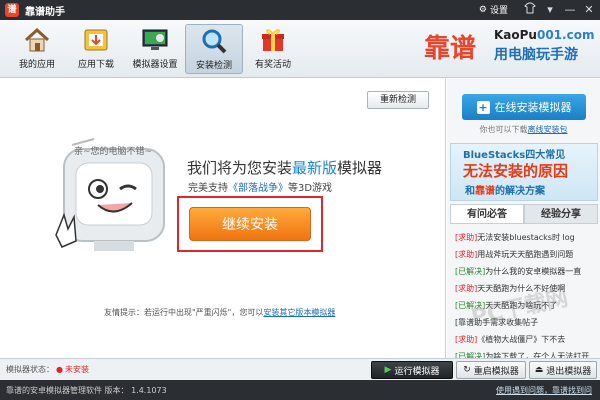 The width and height of the screenshot is (600, 400). I want to click on tip-prefix: 友情提示：若运行中出现"严重闪烁"，您可以, so click(184, 312).